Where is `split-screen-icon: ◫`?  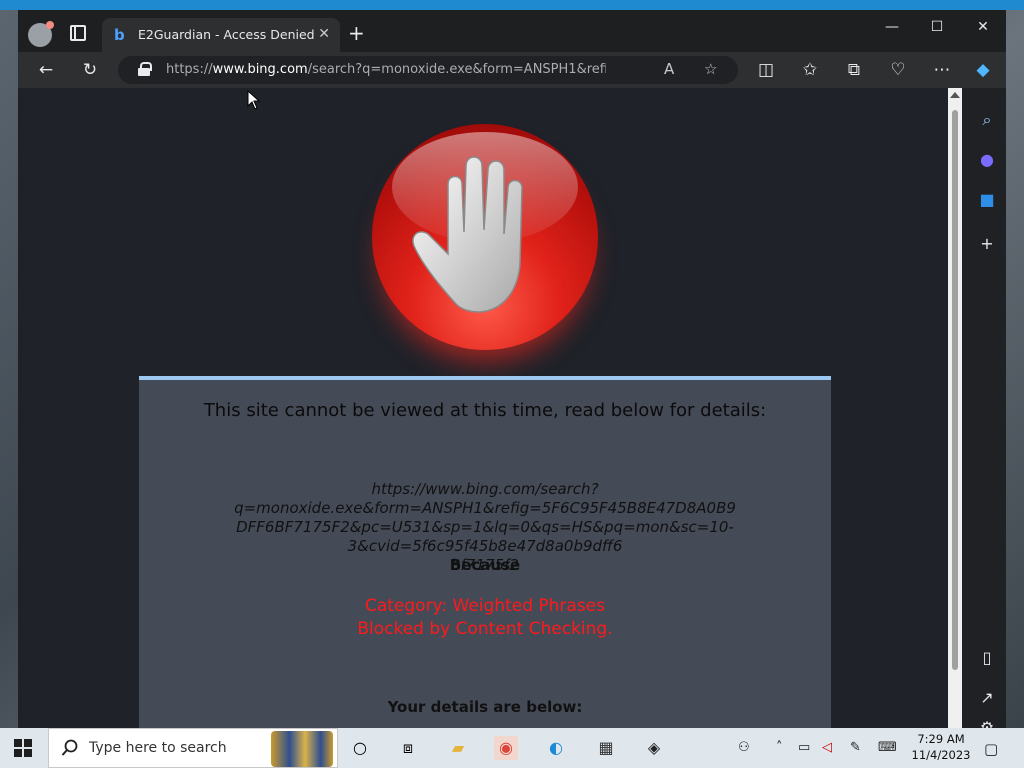
split-screen-icon: ◫ is located at coordinates (766, 70).